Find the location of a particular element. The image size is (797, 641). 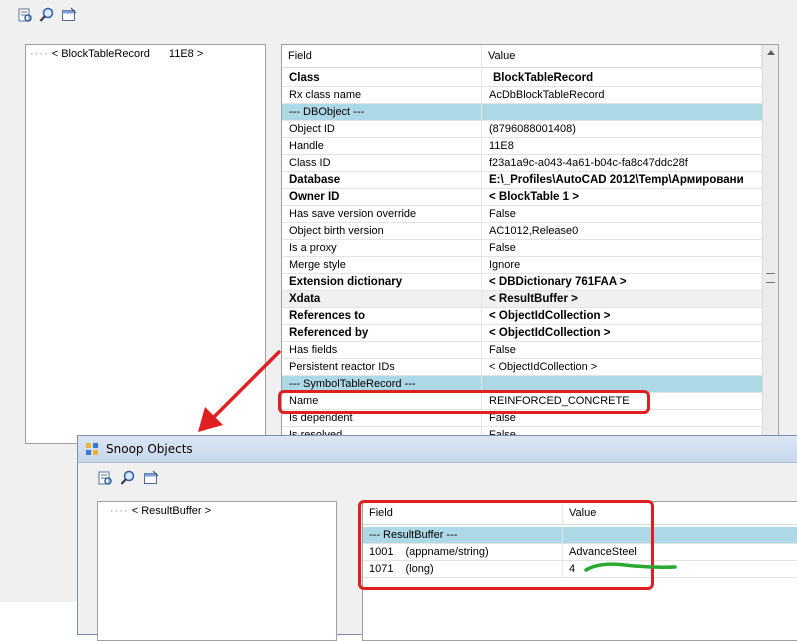

field-cell: References to is located at coordinates (382, 316).